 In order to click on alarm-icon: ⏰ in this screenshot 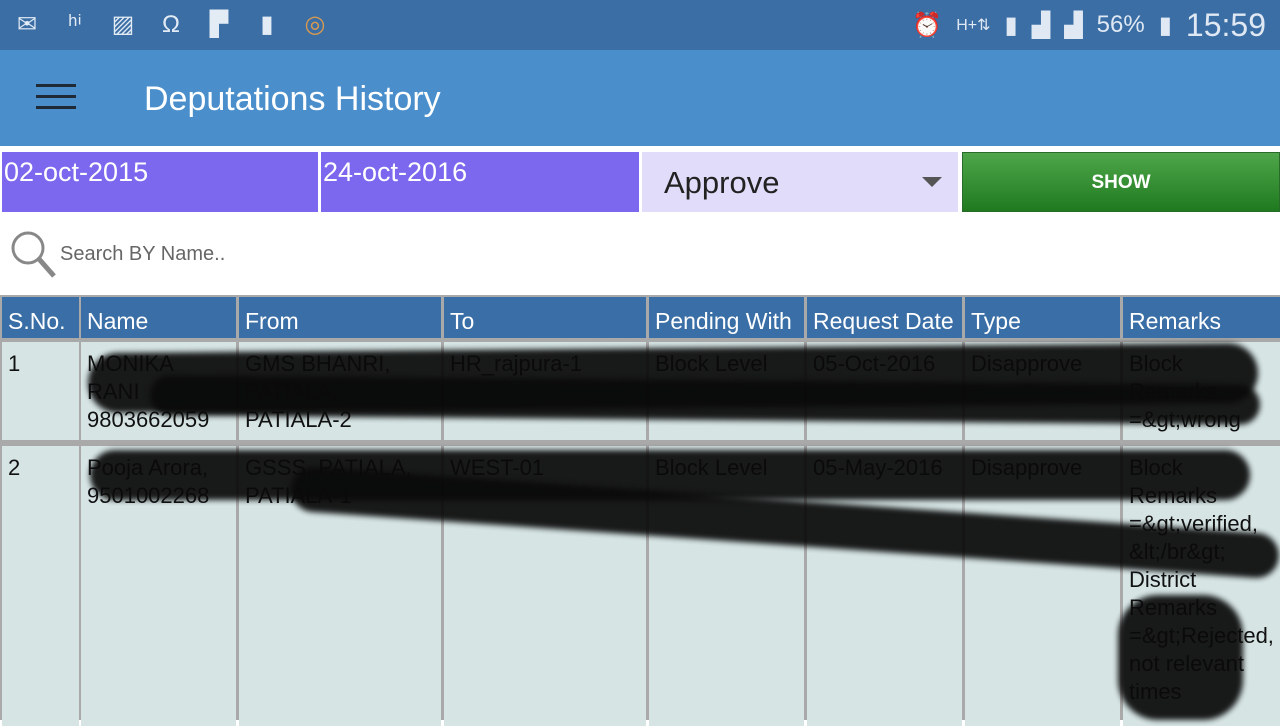, I will do `click(927, 25)`.